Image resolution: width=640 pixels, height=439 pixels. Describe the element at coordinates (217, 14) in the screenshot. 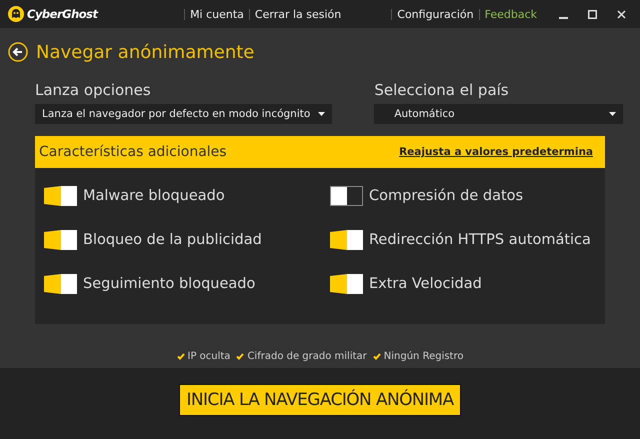

I see `menu-link: Mi cuenta` at that location.